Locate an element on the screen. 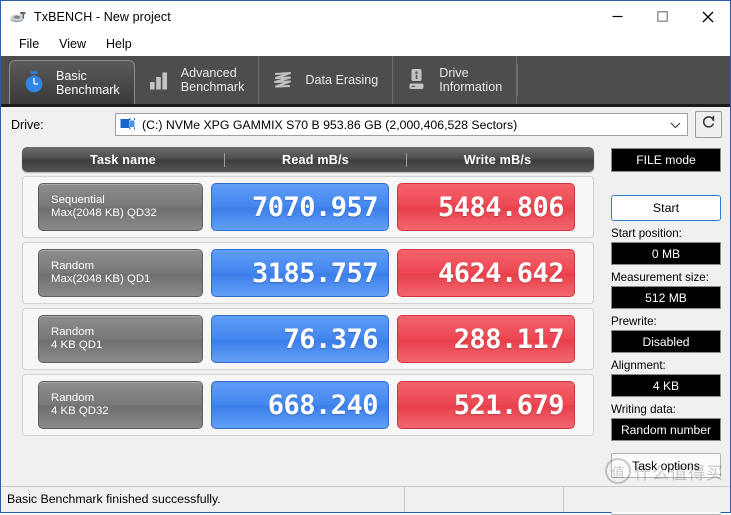 The height and width of the screenshot is (515, 731). tab-basic-benchmark-label: Basic Benchmark is located at coordinates (88, 82).